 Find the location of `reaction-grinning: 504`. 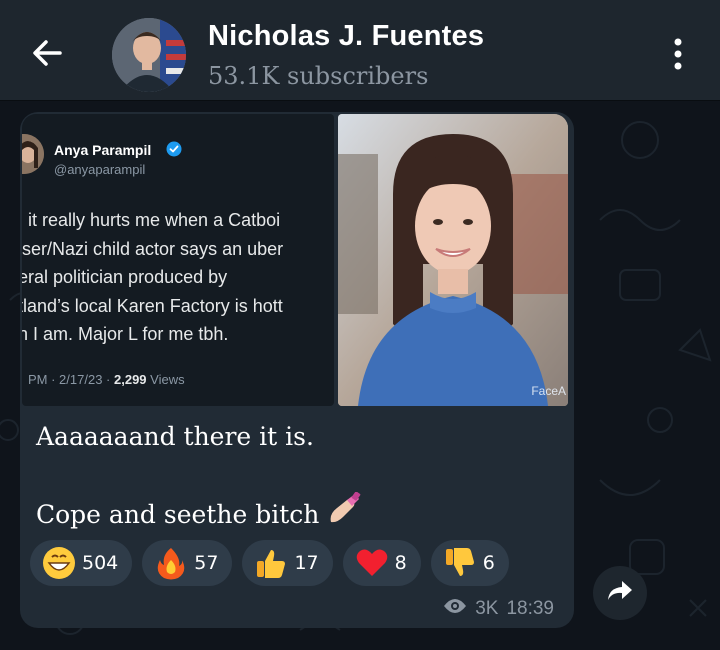

reaction-grinning: 504 is located at coordinates (81, 563).